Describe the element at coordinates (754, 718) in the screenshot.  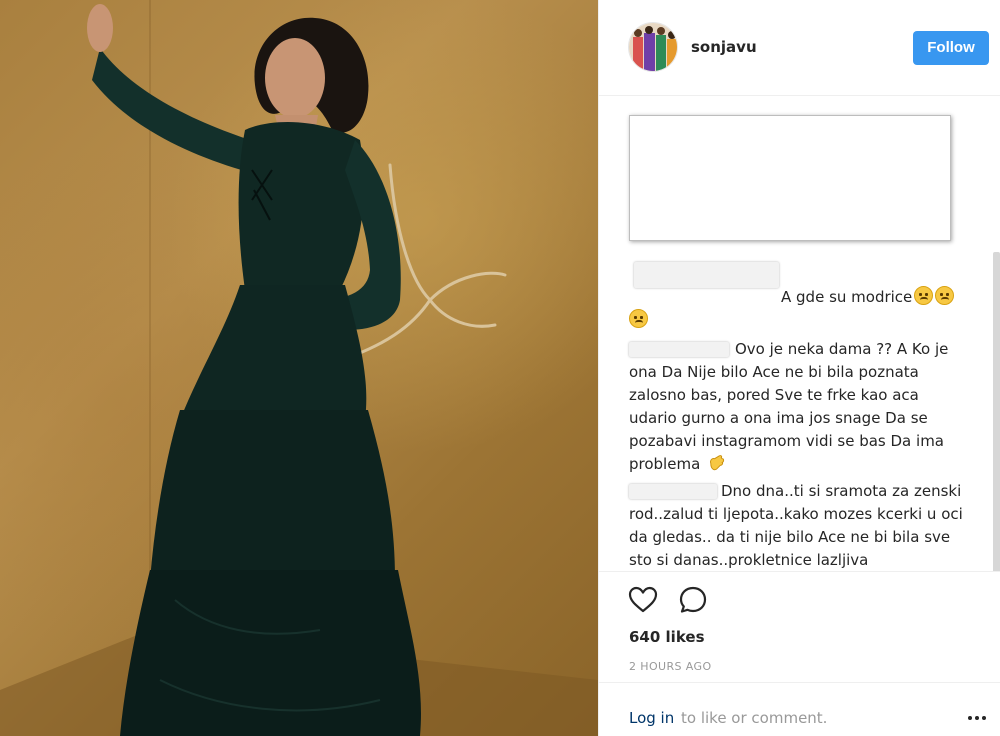
I see `login-prompt-text: to like or comment.` at that location.